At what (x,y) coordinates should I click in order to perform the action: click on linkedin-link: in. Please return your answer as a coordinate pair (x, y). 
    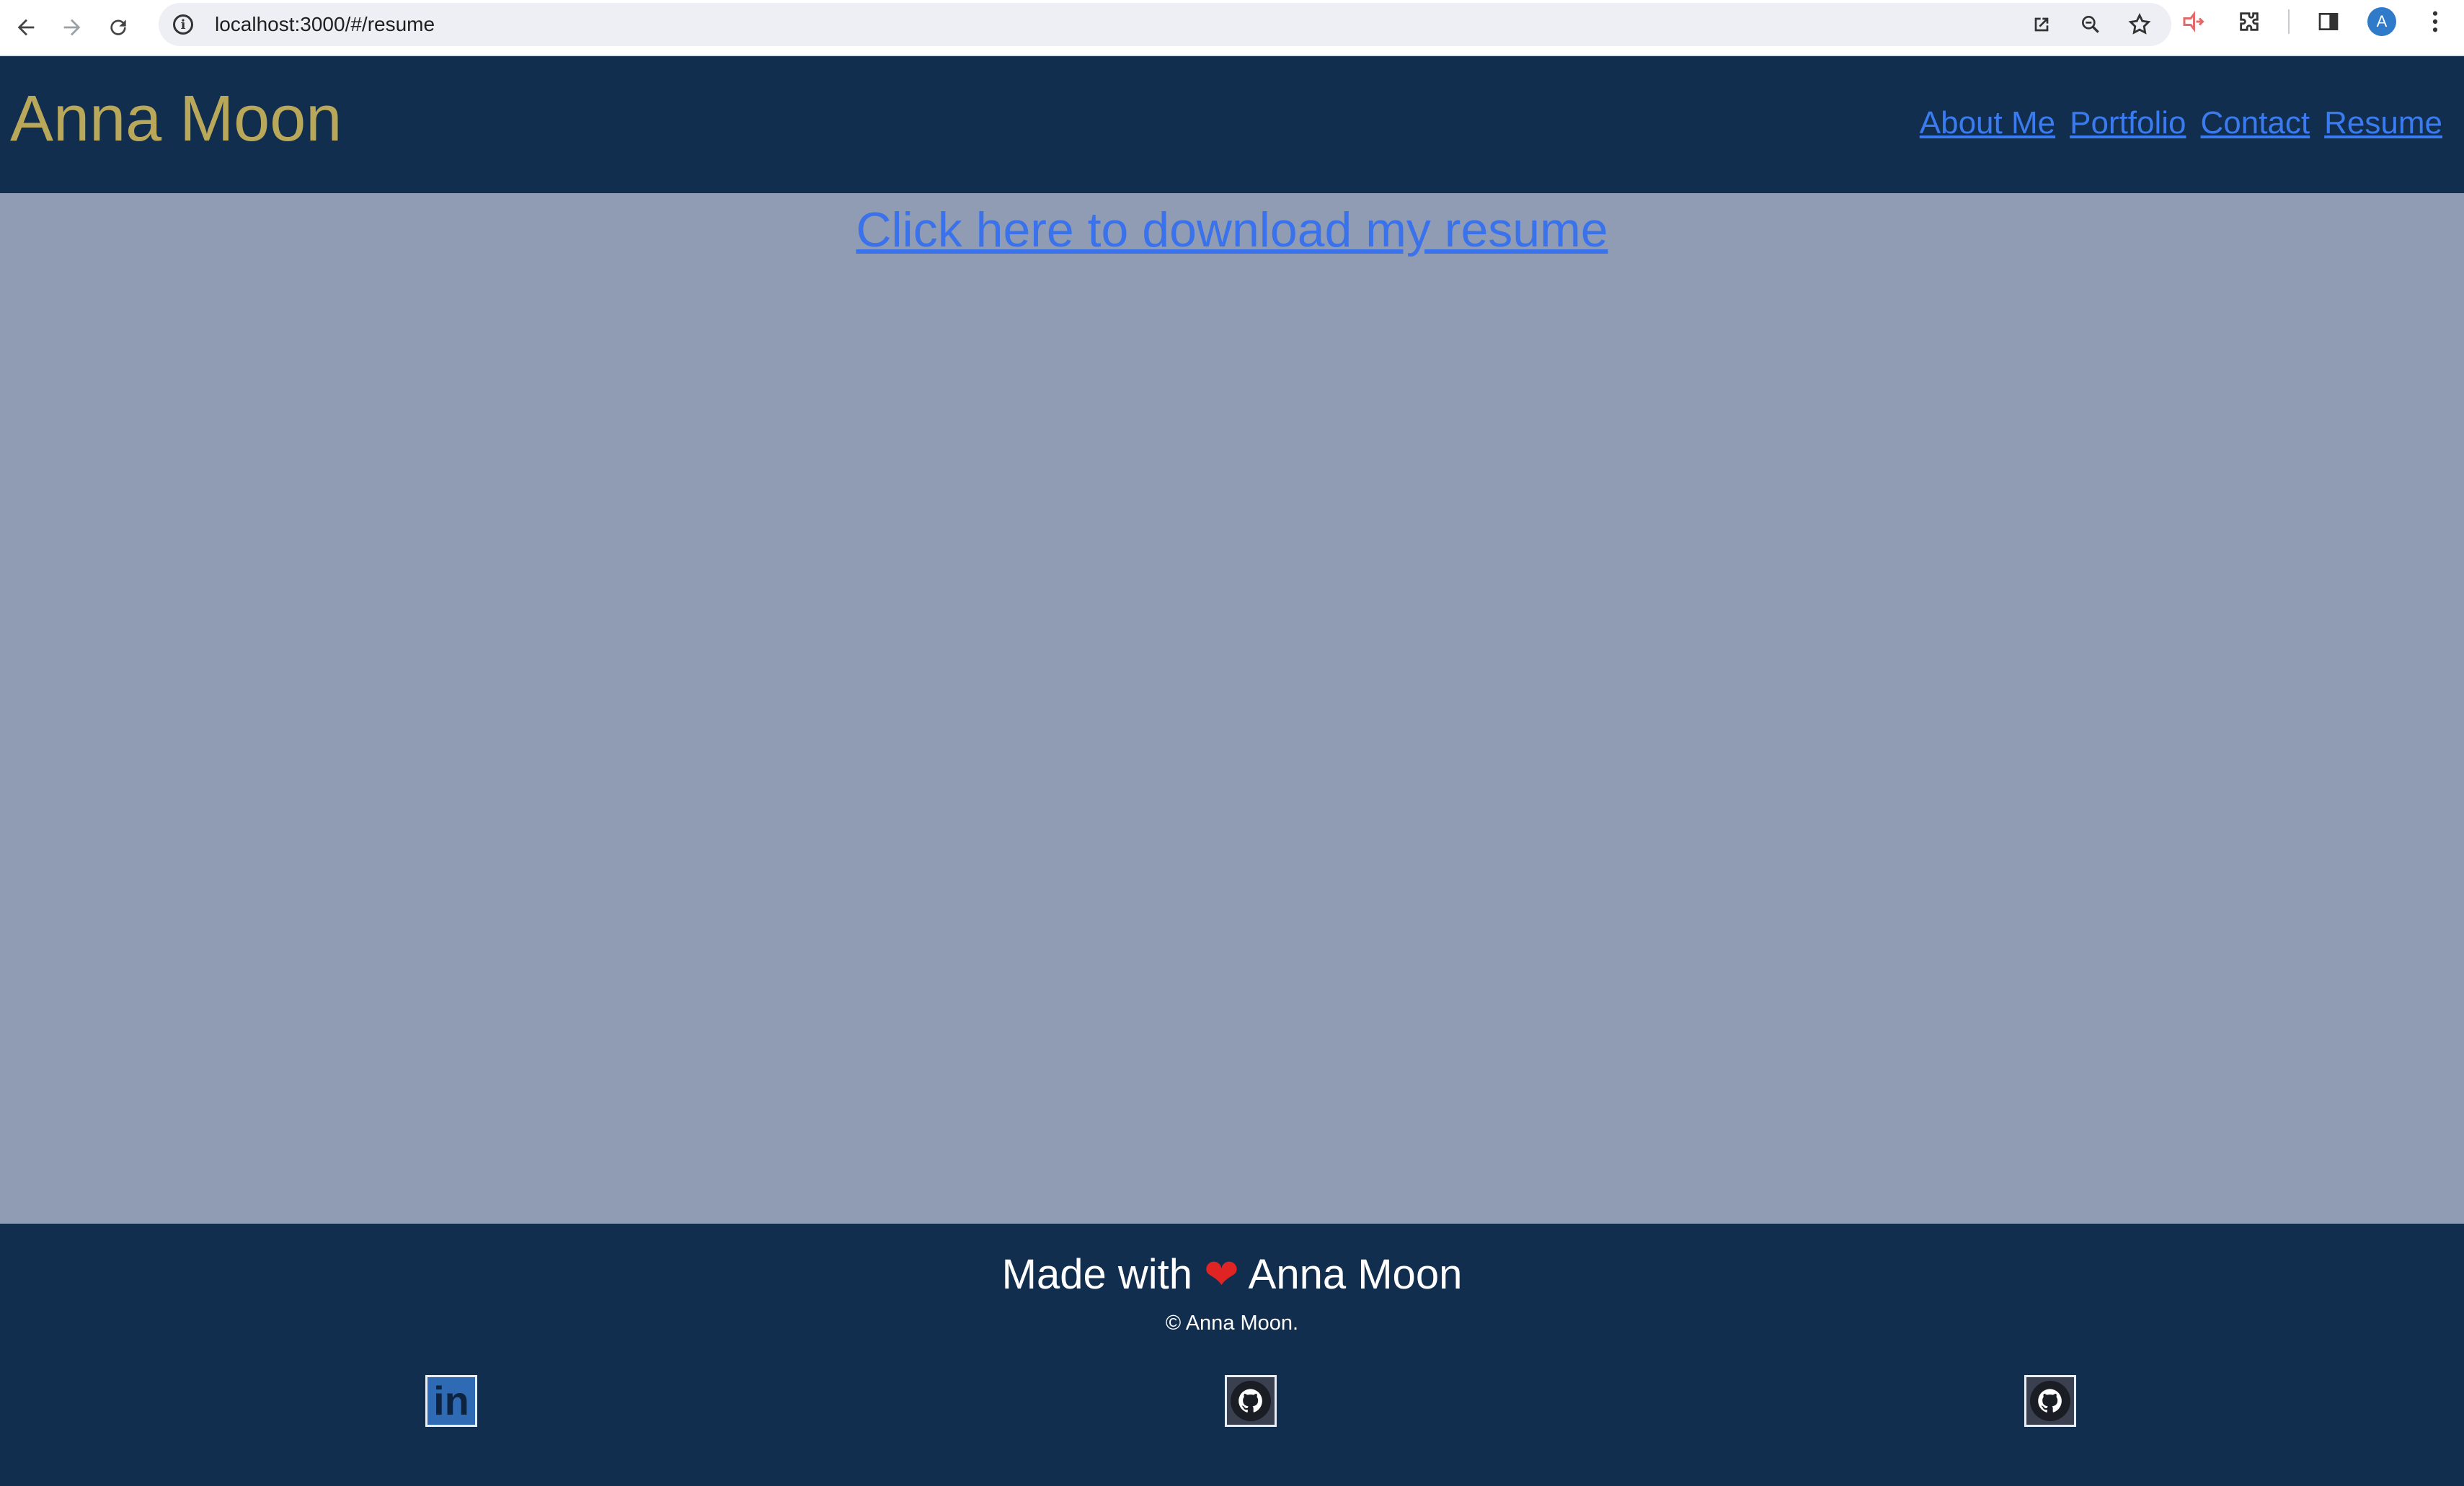
    Looking at the image, I should click on (451, 1401).